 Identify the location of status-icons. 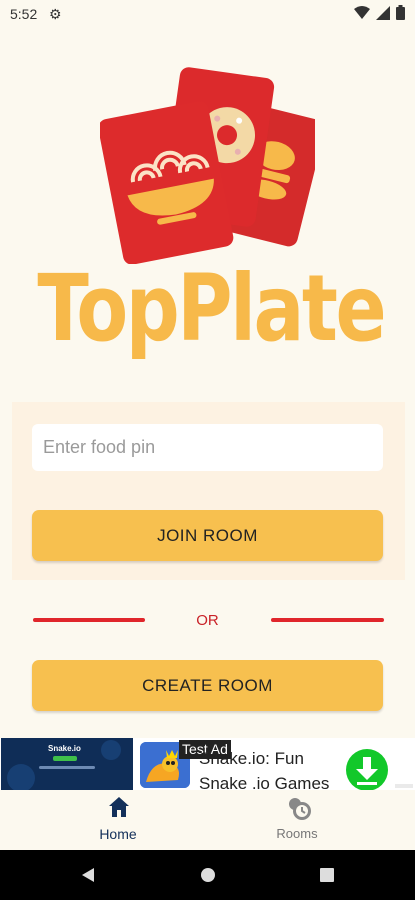
(379, 12).